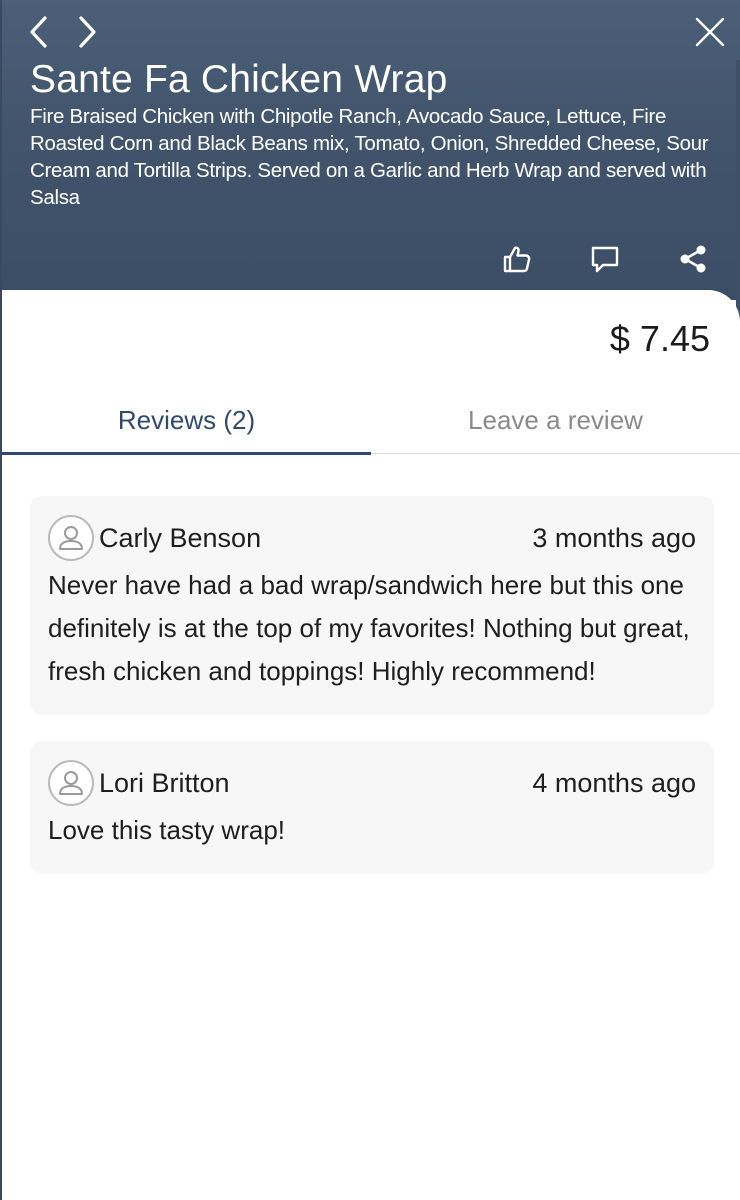 The height and width of the screenshot is (1200, 740). I want to click on chevron-left-icon, so click(38, 32).